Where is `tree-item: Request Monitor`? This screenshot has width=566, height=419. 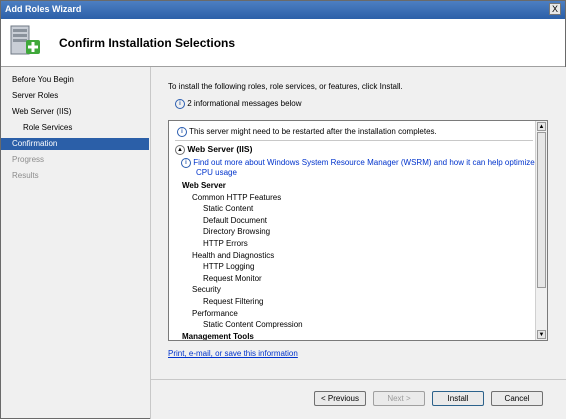
tree-item: Request Monitor is located at coordinates (232, 278).